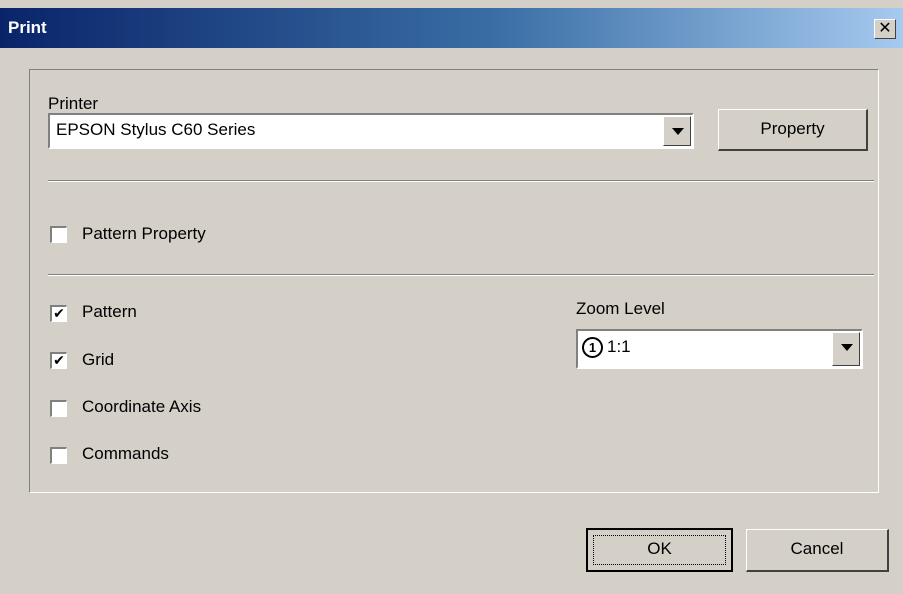 This screenshot has height=594, width=903. I want to click on ok-button: OK, so click(659, 550).